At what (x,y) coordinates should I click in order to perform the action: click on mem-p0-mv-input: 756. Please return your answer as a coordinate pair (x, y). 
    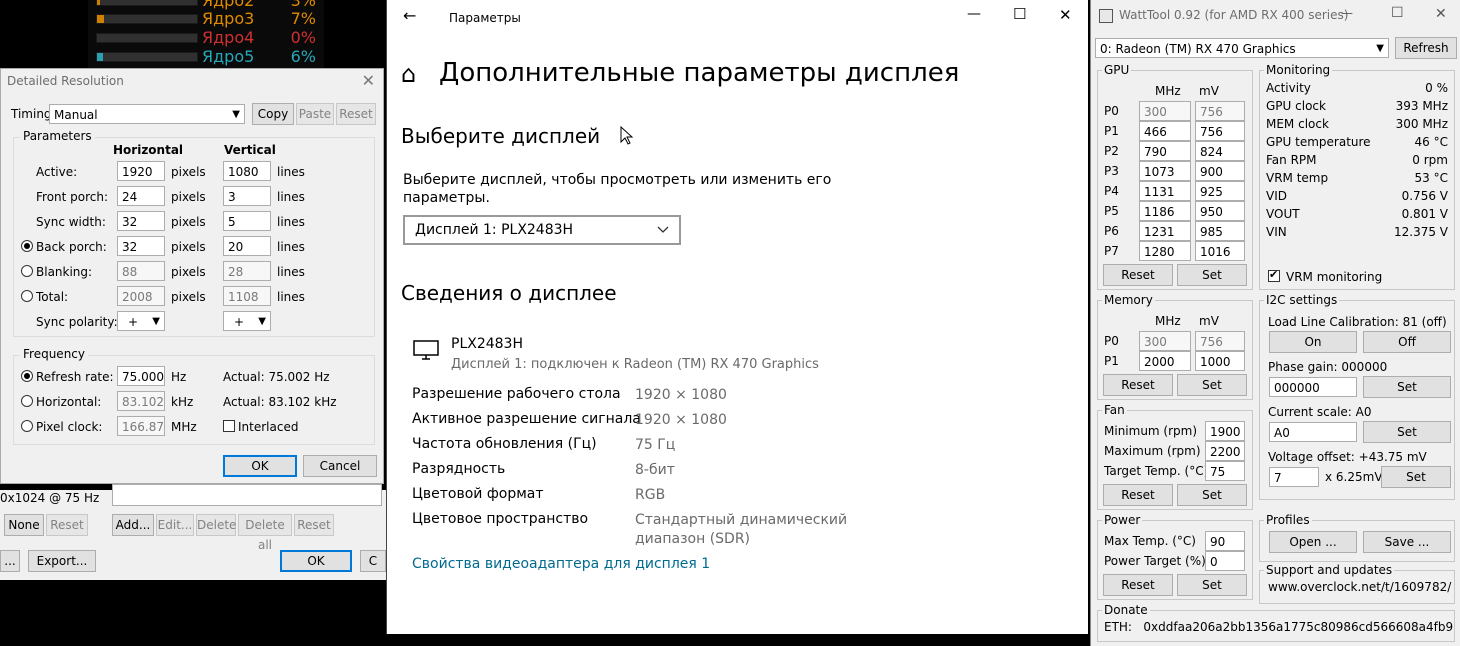
    Looking at the image, I should click on (1220, 341).